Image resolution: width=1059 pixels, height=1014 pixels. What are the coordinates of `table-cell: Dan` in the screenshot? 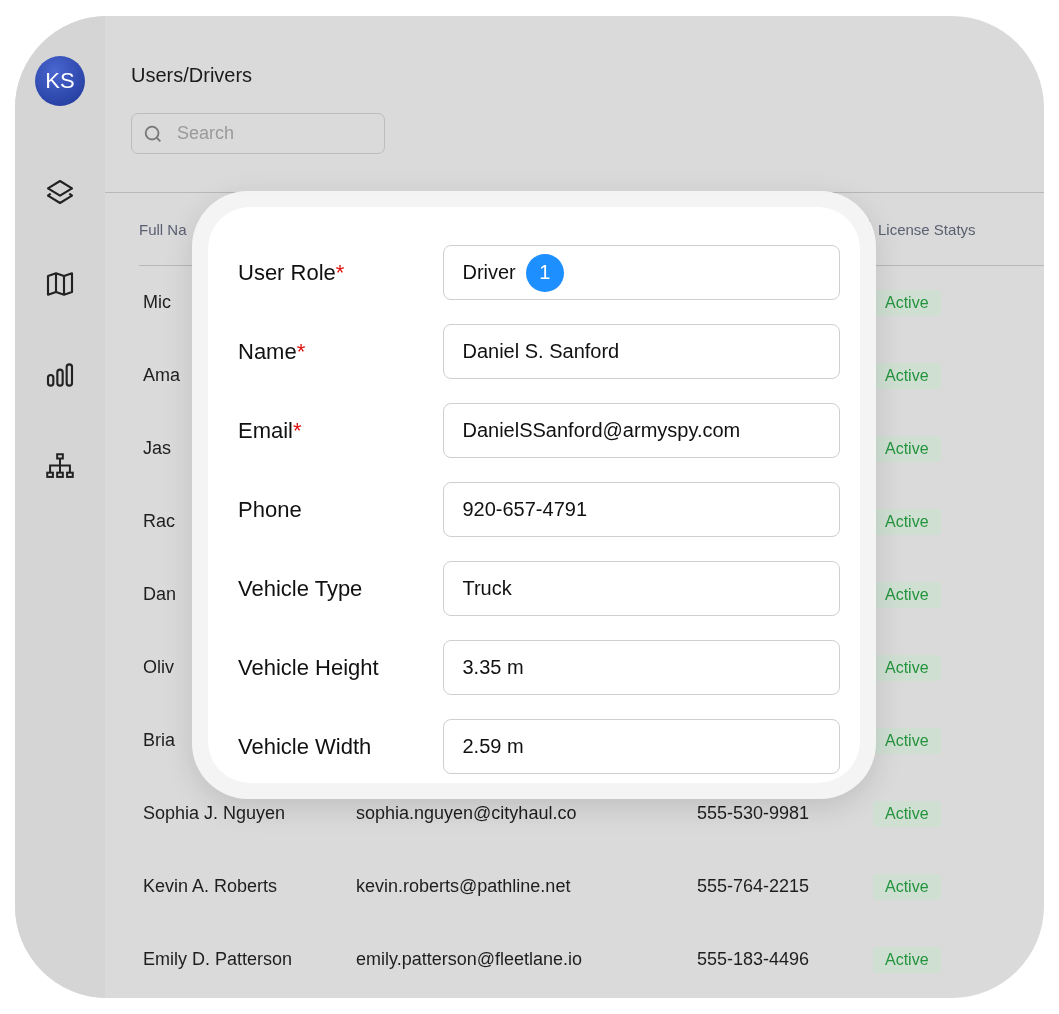 It's located at (160, 594).